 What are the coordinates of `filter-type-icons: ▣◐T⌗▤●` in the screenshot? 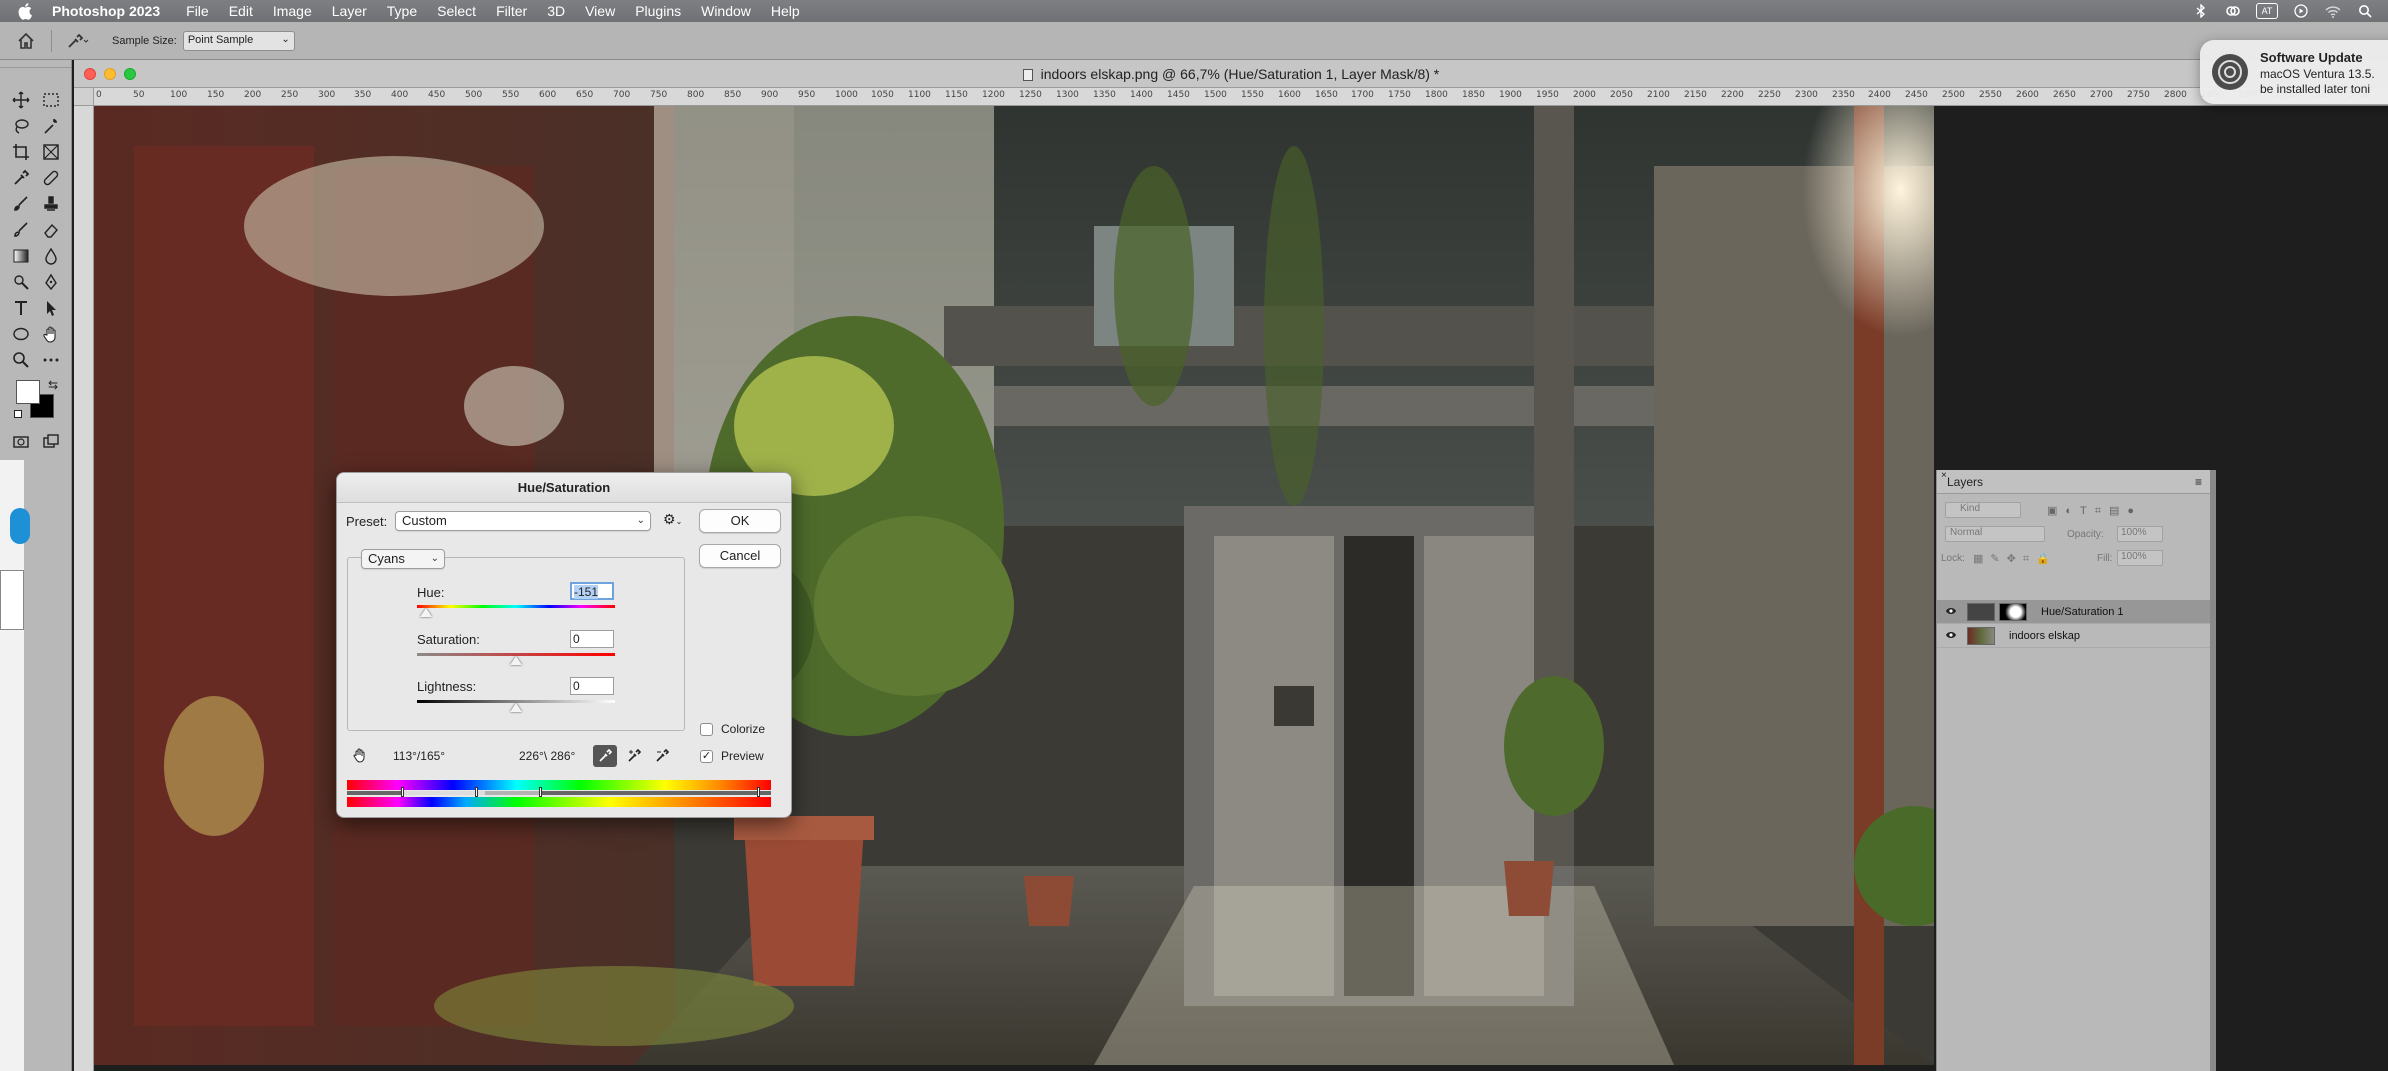 It's located at (2094, 511).